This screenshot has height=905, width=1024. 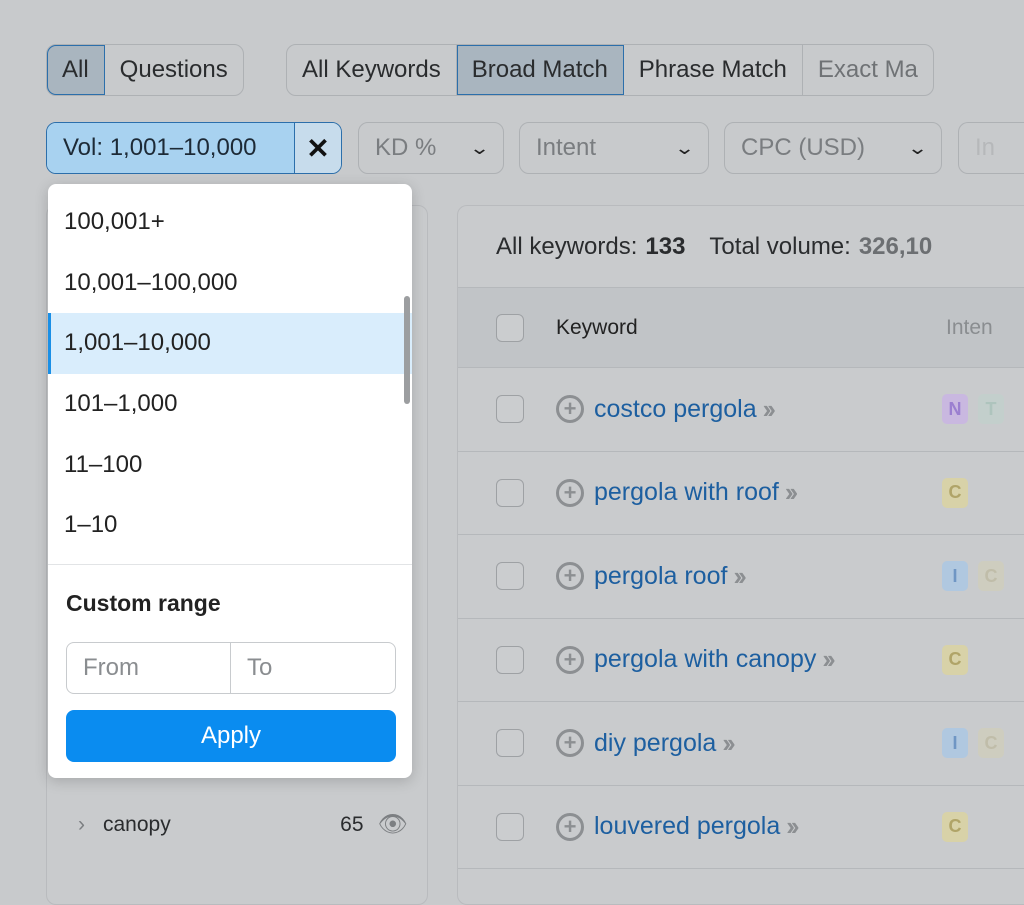 I want to click on scrollbar, so click(x=407, y=350).